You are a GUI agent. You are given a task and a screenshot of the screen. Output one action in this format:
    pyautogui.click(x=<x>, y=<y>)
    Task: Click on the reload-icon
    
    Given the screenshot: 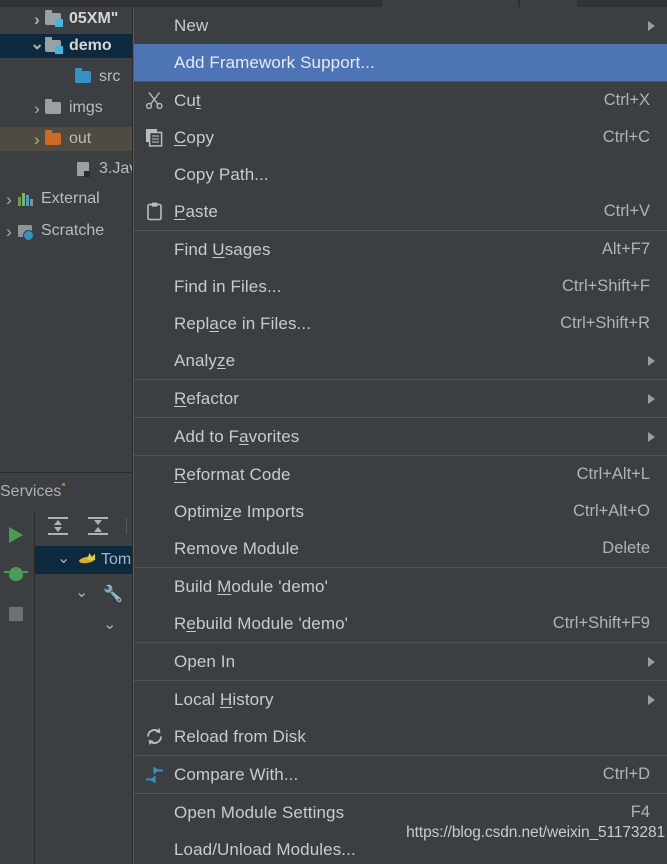 What is the action you would take?
    pyautogui.click(x=154, y=736)
    